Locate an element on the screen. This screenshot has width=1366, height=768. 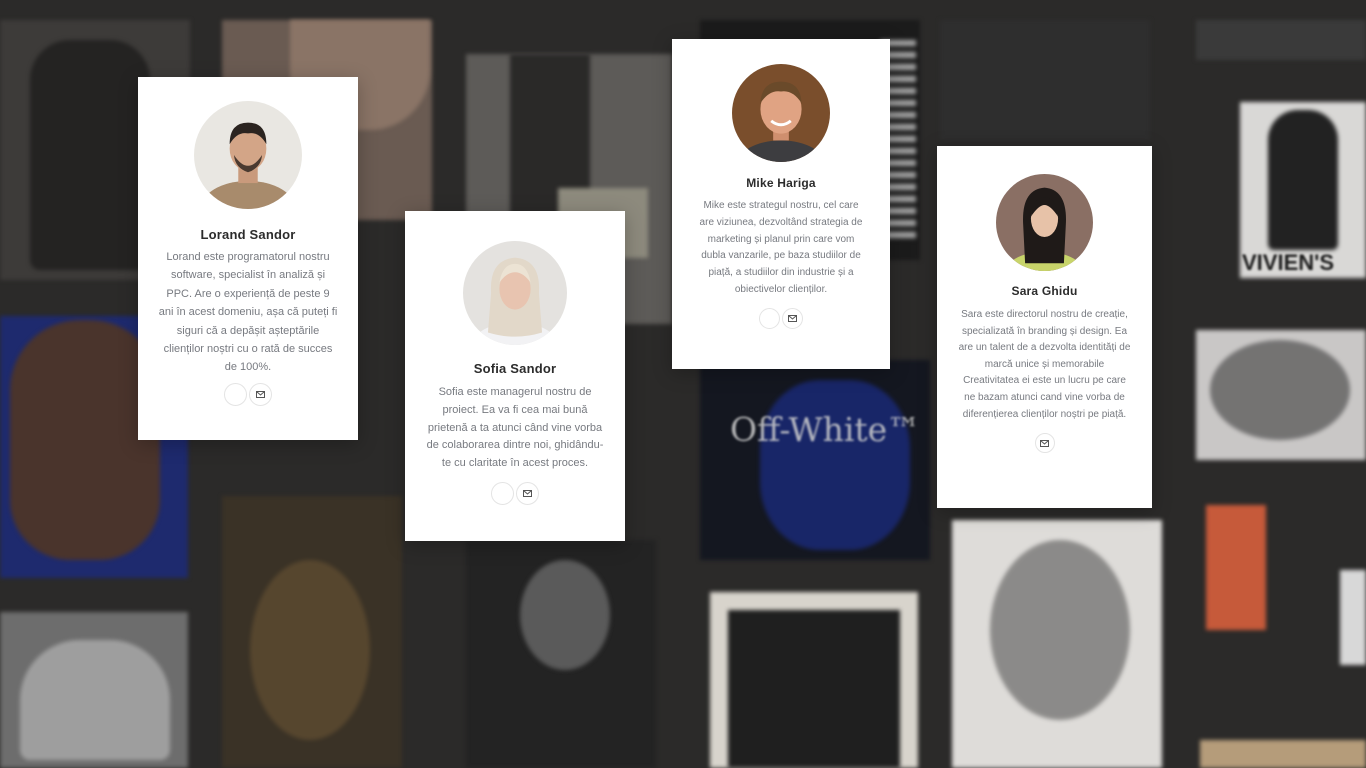
member-name: Sofia Sandor is located at coordinates (515, 368).